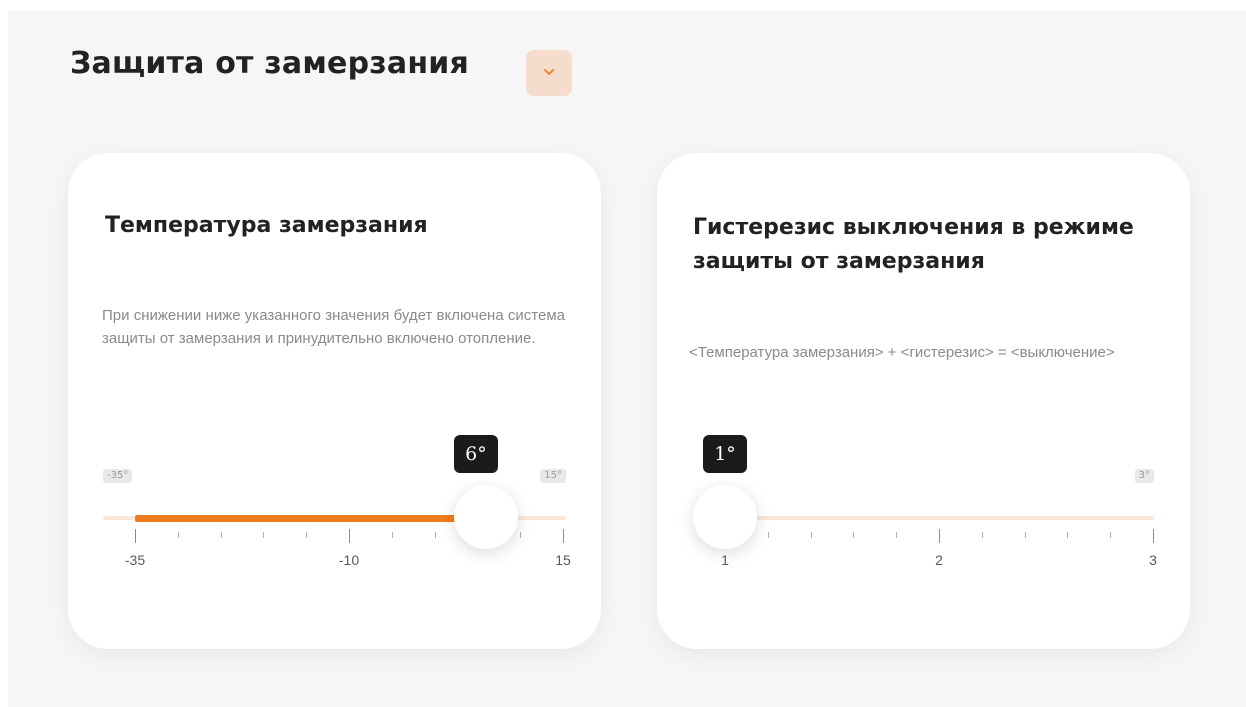  Describe the element at coordinates (349, 560) in the screenshot. I see `tick-label: -10` at that location.